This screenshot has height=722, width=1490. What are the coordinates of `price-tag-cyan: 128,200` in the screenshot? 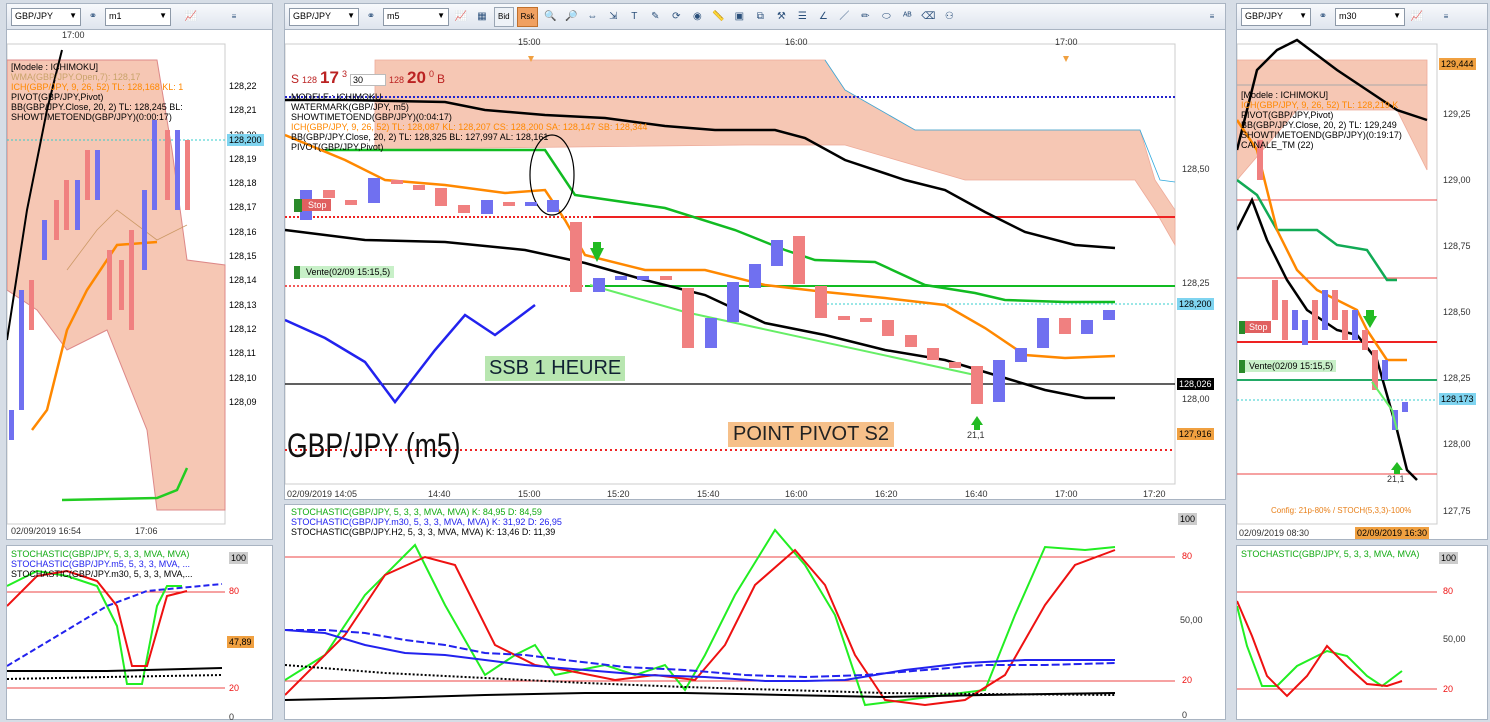 It's located at (245, 140).